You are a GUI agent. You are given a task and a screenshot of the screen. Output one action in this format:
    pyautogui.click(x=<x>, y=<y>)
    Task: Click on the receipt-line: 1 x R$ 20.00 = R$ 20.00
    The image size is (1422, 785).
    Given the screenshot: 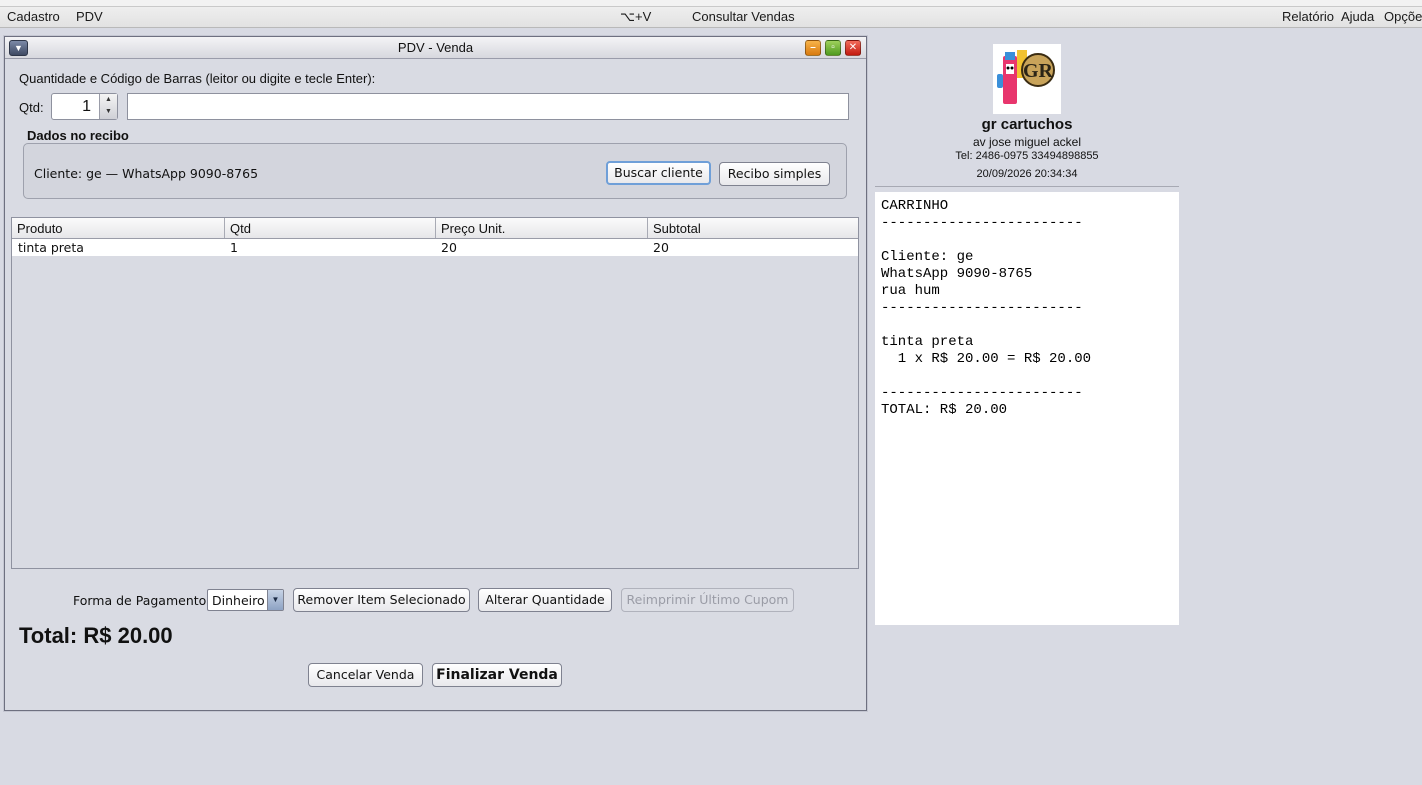 What is the action you would take?
    pyautogui.click(x=986, y=359)
    